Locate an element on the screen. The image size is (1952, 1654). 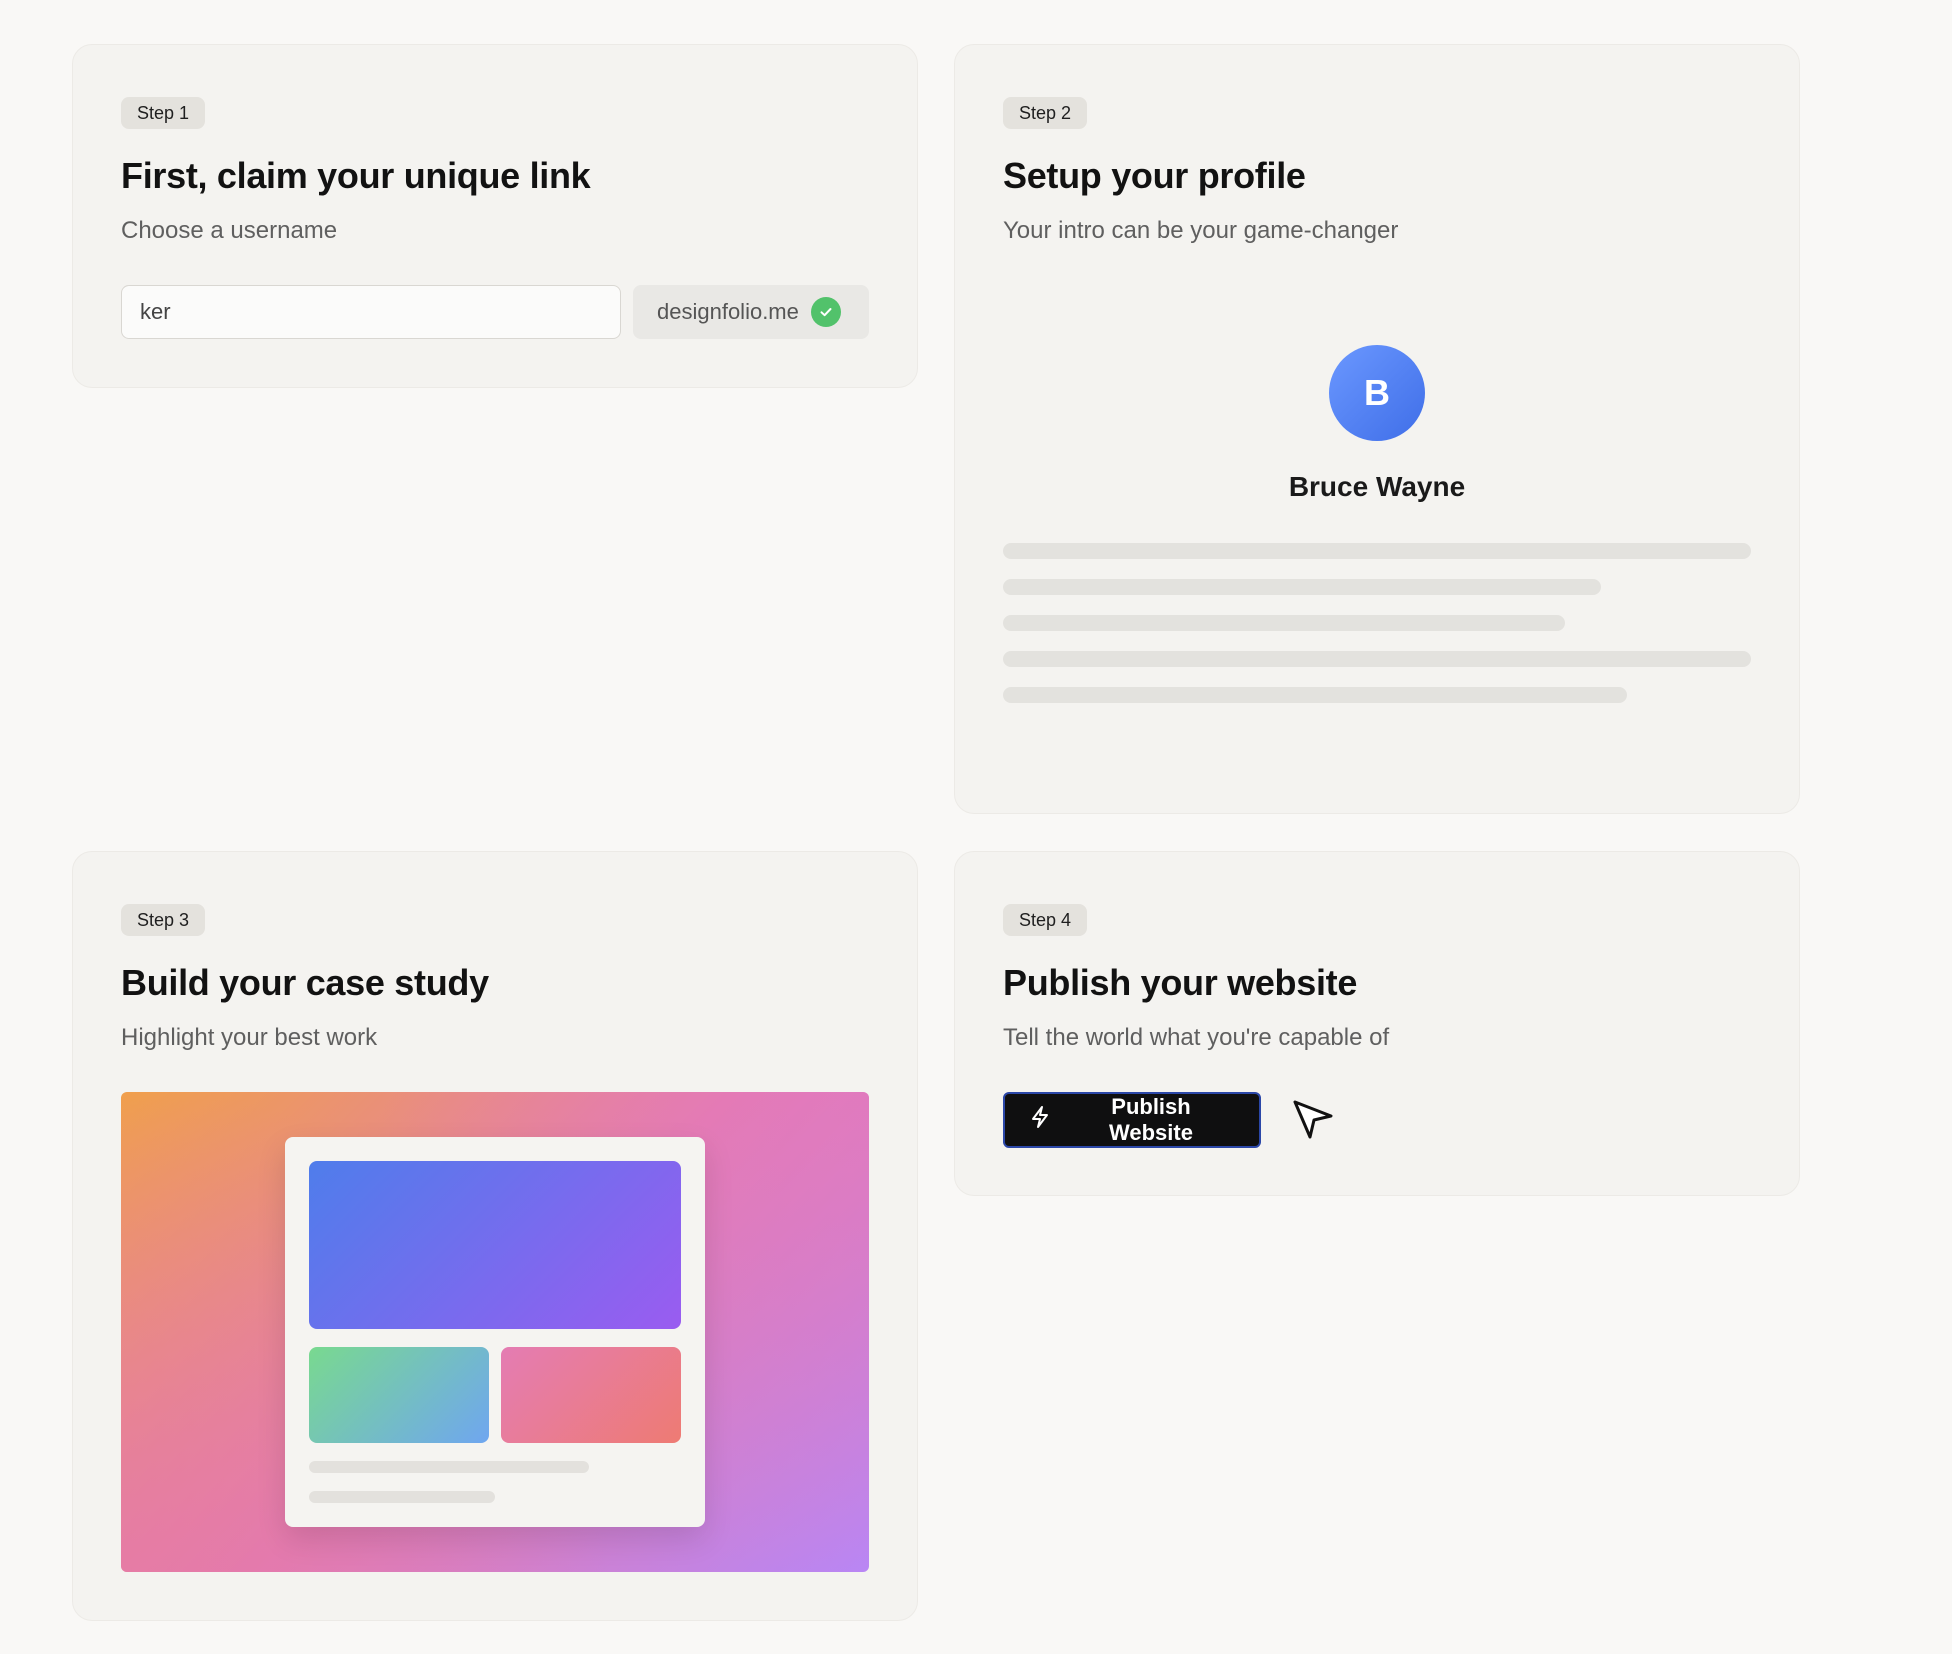
step-badge: Step 3 is located at coordinates (163, 920).